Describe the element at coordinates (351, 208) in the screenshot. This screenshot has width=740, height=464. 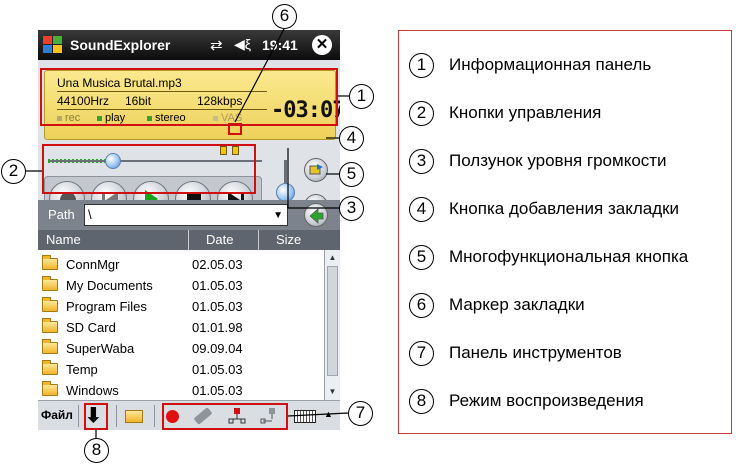
I see `callout-3: 3` at that location.